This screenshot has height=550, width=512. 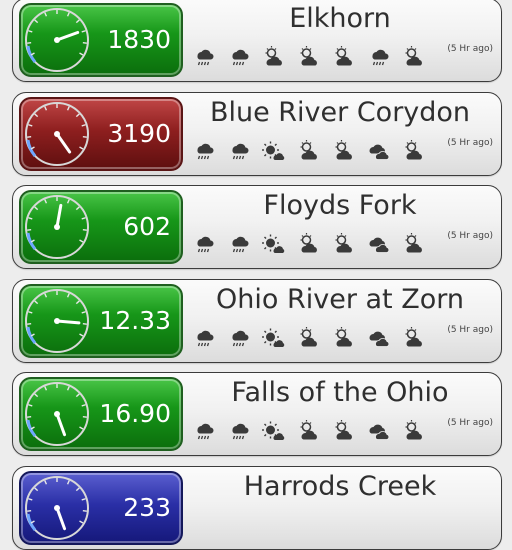 What do you see at coordinates (257, 134) in the screenshot?
I see `gauge-card: 3190 Blue River Corydon (5 Hr ago)` at bounding box center [257, 134].